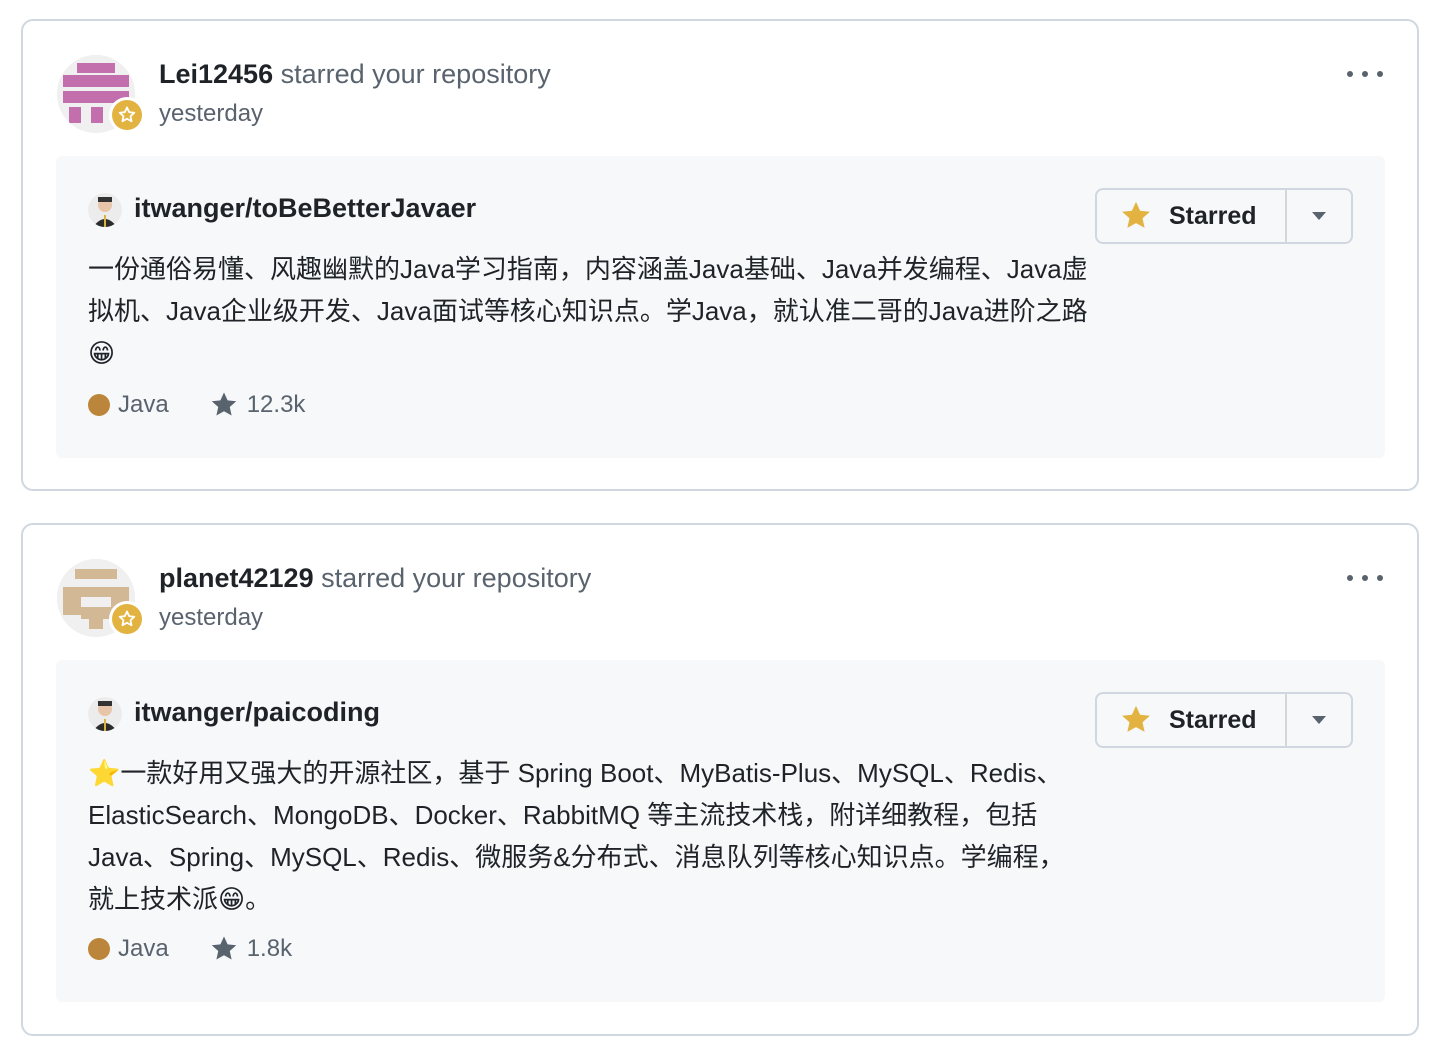 The height and width of the screenshot is (1048, 1438). I want to click on star-count-value: 1.8k, so click(269, 948).